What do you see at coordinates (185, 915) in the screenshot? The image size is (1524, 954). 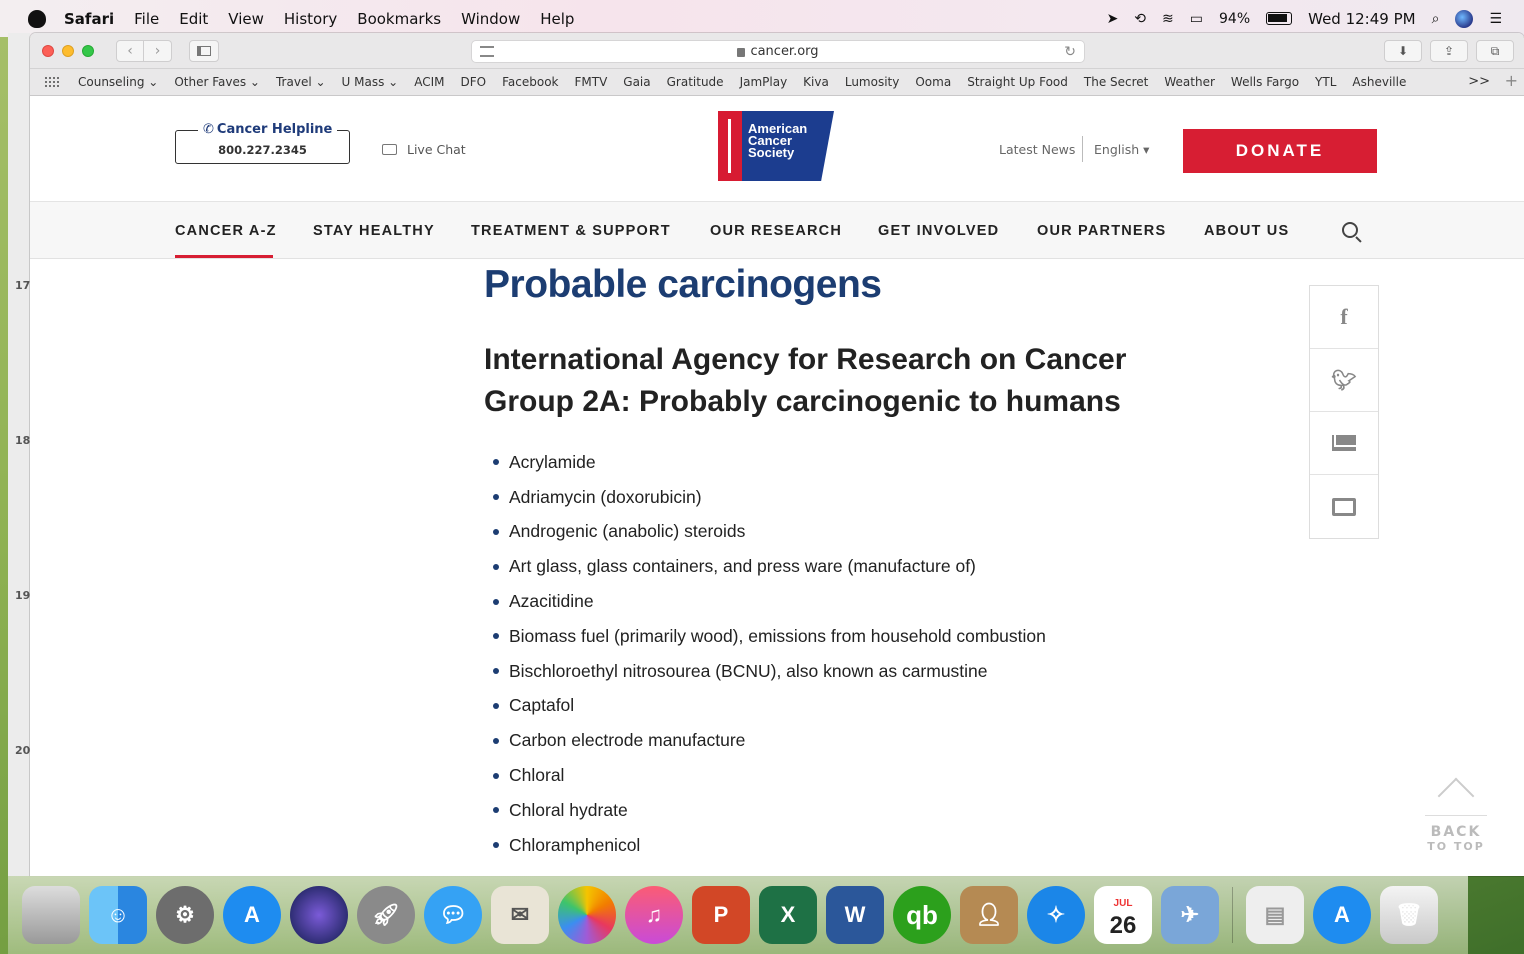 I see `system-preferences-icon: ⚙` at bounding box center [185, 915].